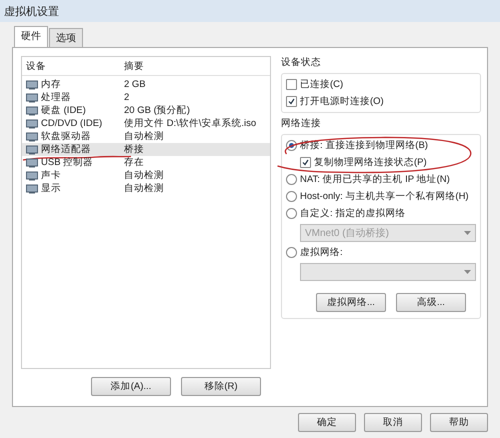  What do you see at coordinates (51, 175) in the screenshot?
I see `device-name: 声卡` at bounding box center [51, 175].